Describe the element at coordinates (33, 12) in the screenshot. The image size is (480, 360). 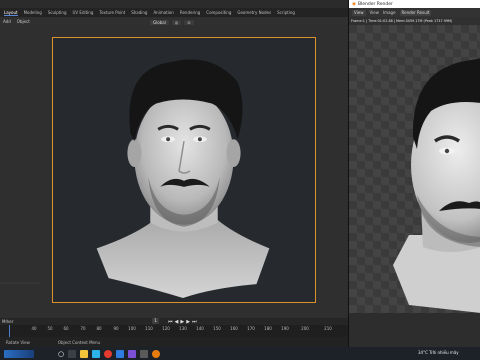
I see `tab-modeling: Modeling` at that location.